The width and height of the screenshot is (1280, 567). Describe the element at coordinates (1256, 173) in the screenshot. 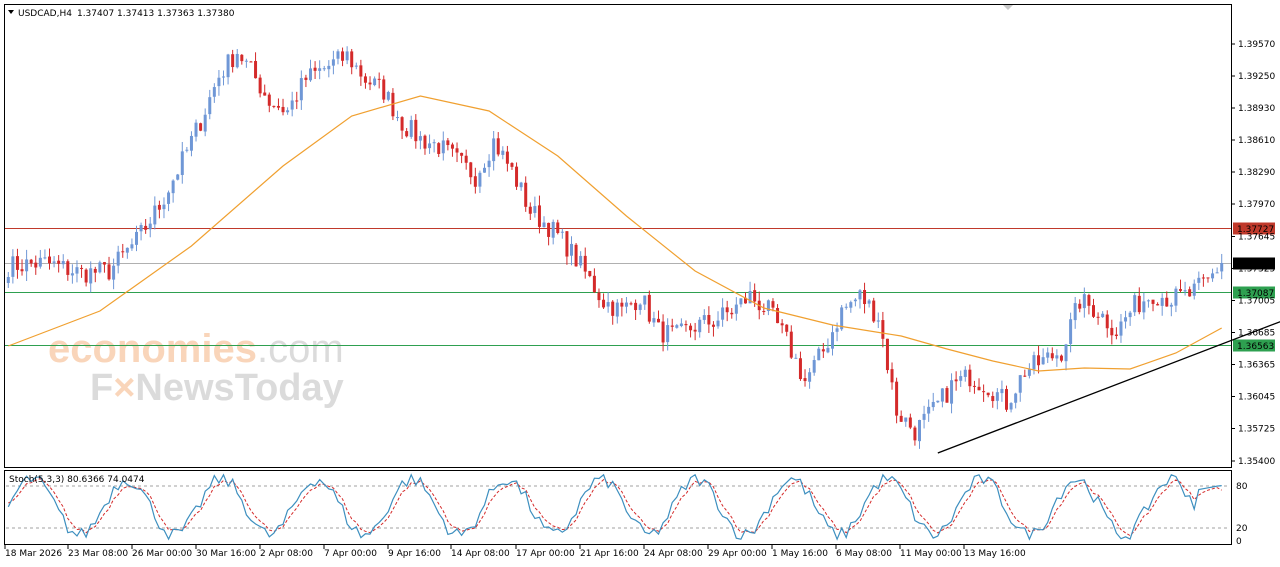

I see `y-tick-label: 1.38290` at that location.